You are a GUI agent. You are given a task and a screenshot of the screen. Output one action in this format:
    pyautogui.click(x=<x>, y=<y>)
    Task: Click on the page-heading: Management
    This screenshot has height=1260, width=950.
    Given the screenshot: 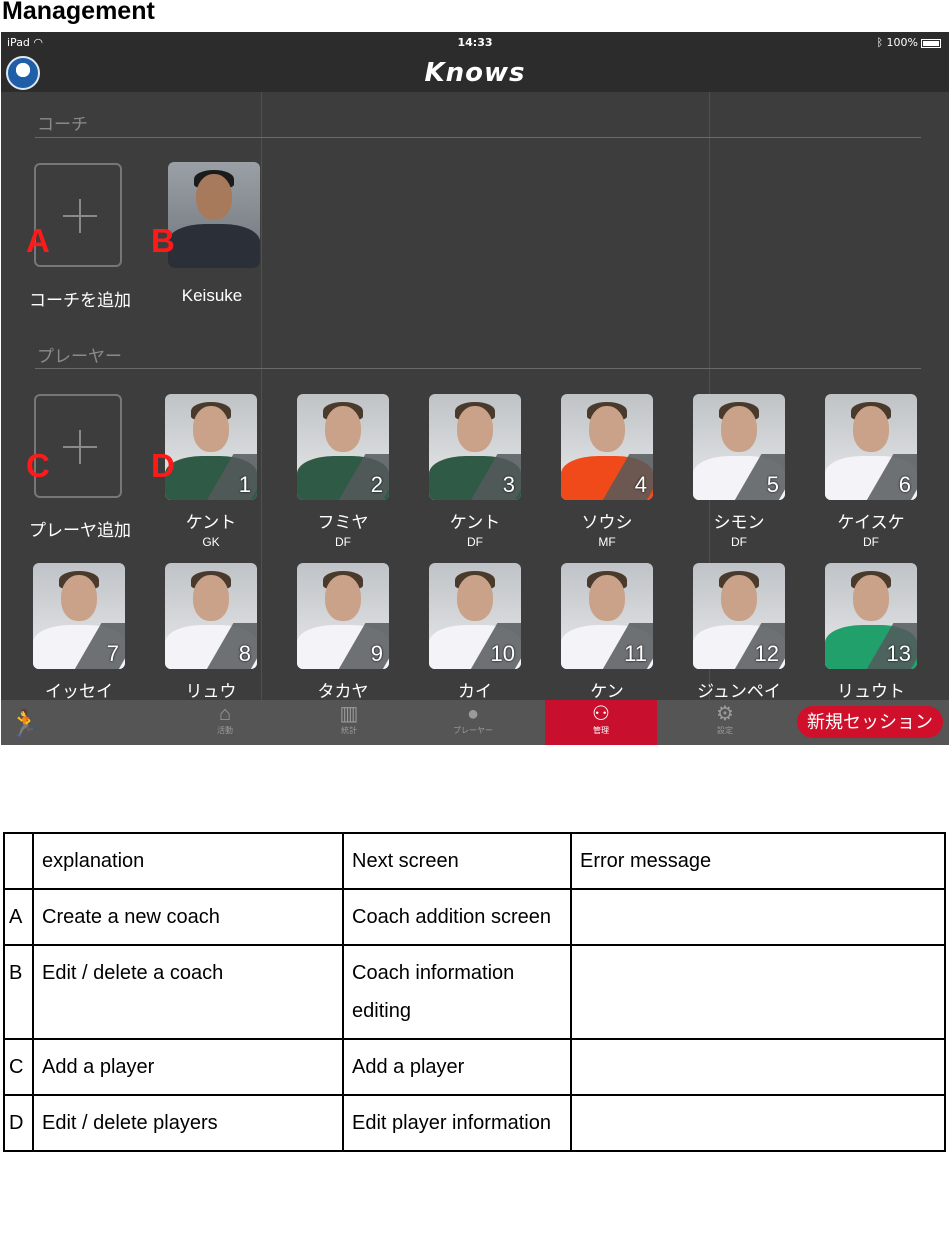 What is the action you would take?
    pyautogui.click(x=78, y=12)
    